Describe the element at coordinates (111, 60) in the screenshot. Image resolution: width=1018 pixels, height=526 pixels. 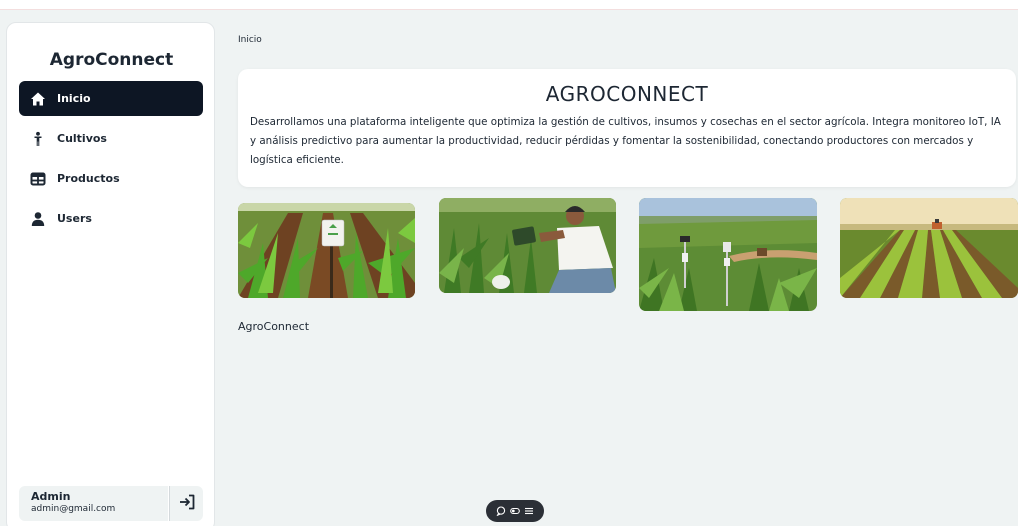
I see `brand-title: AgroConnect` at that location.